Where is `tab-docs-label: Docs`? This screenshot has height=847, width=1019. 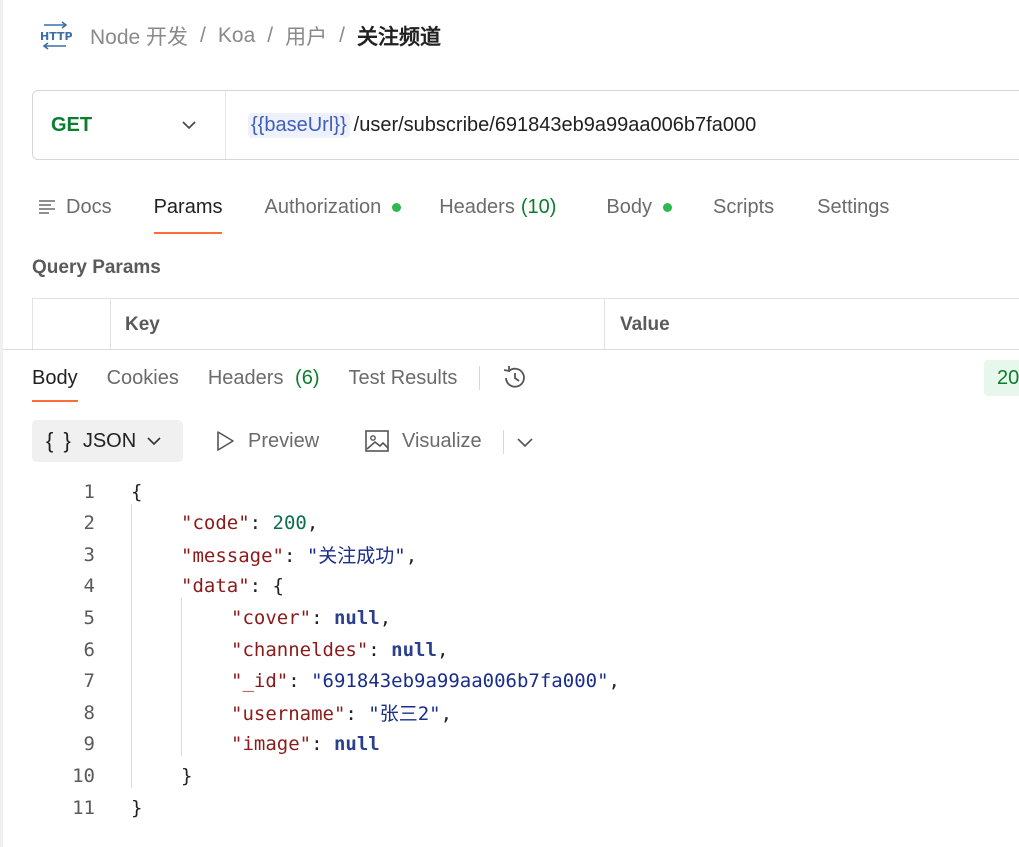 tab-docs-label: Docs is located at coordinates (89, 206).